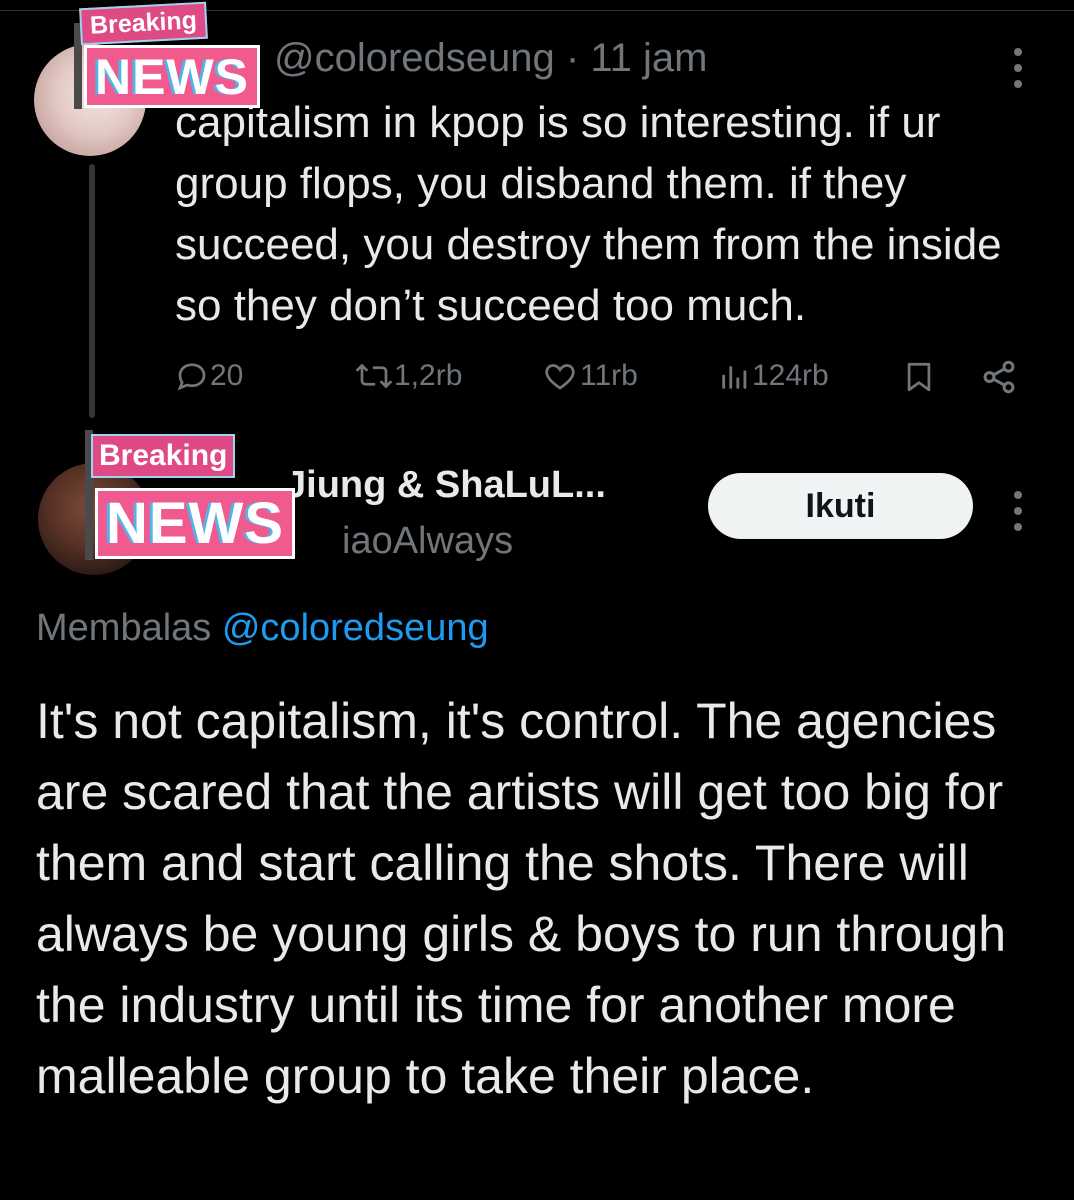 This screenshot has width=1074, height=1200. What do you see at coordinates (191, 377) in the screenshot?
I see `speech-bubble-icon` at bounding box center [191, 377].